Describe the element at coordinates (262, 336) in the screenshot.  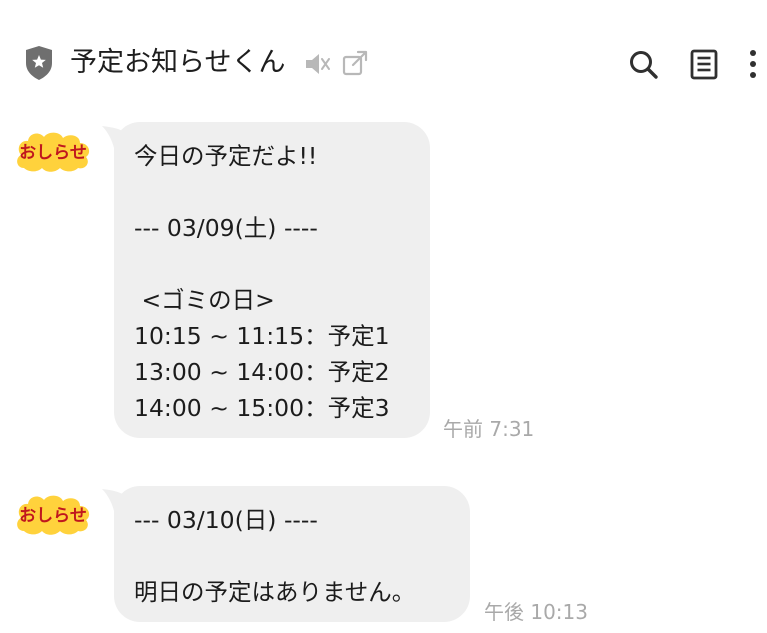
I see `message-line: 10:15 ~ 11:15：予定1` at that location.